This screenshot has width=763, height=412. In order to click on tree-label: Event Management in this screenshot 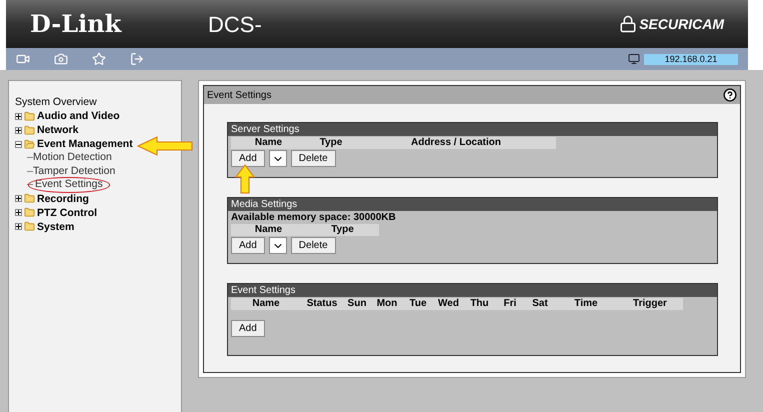, I will do `click(85, 144)`.